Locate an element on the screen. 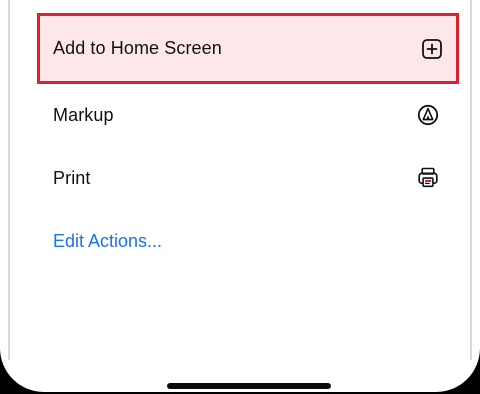 This screenshot has height=394, width=480. action-label-markup: Markup is located at coordinates (83, 114).